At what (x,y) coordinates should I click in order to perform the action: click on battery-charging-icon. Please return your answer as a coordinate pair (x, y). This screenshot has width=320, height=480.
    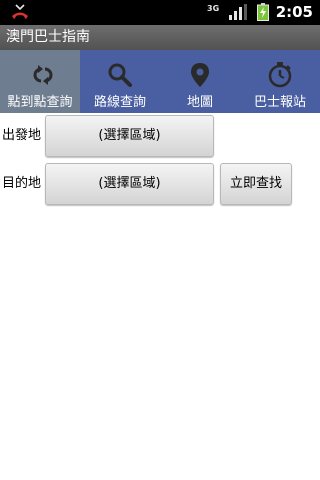
    Looking at the image, I should click on (263, 12).